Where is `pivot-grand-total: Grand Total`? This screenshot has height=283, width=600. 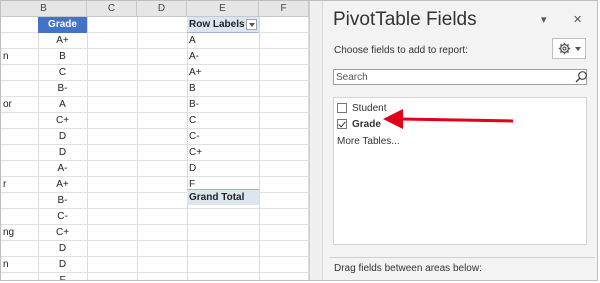 pivot-grand-total: Grand Total is located at coordinates (223, 197).